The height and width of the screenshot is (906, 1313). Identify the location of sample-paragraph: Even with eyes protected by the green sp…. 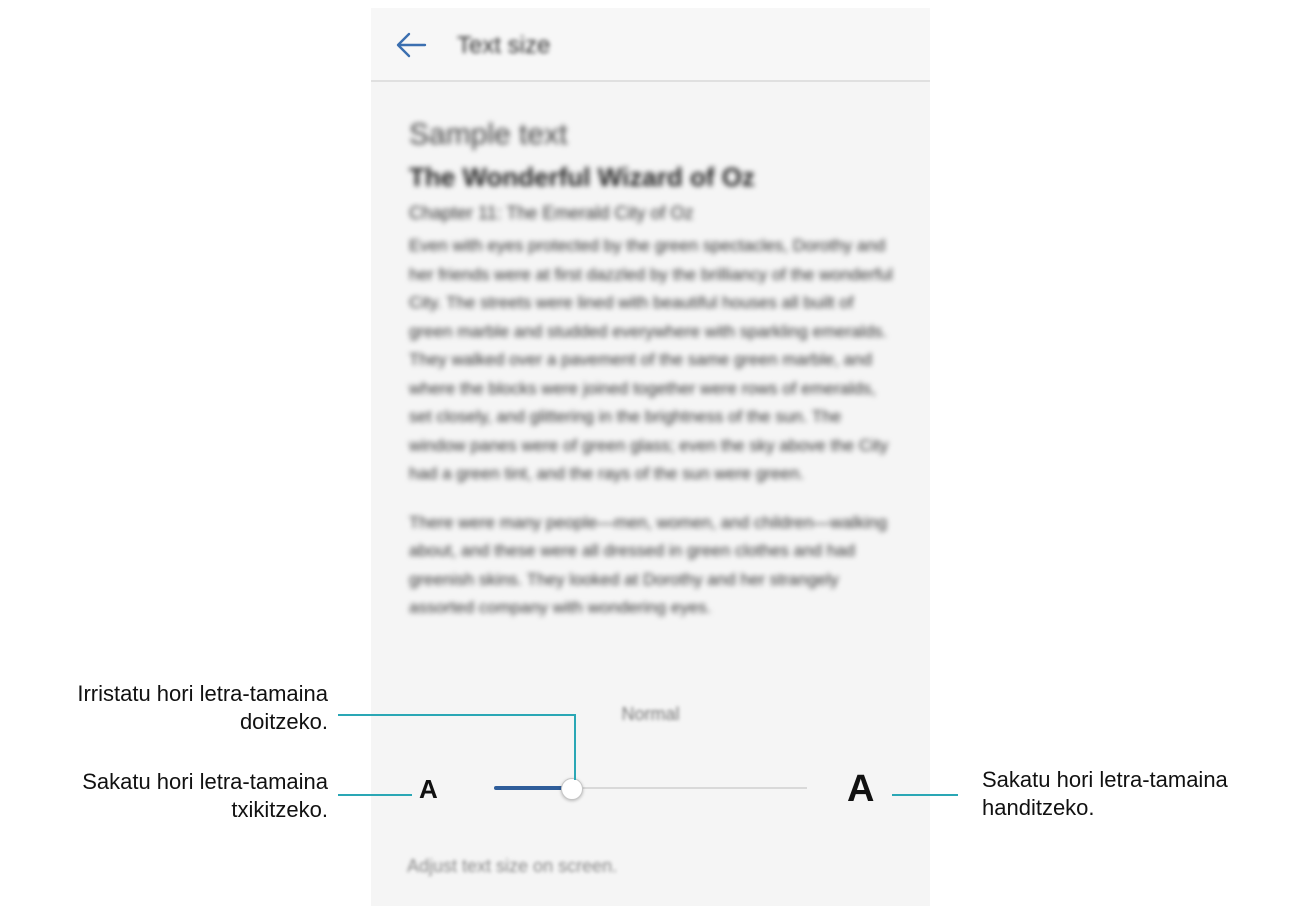
(651, 359).